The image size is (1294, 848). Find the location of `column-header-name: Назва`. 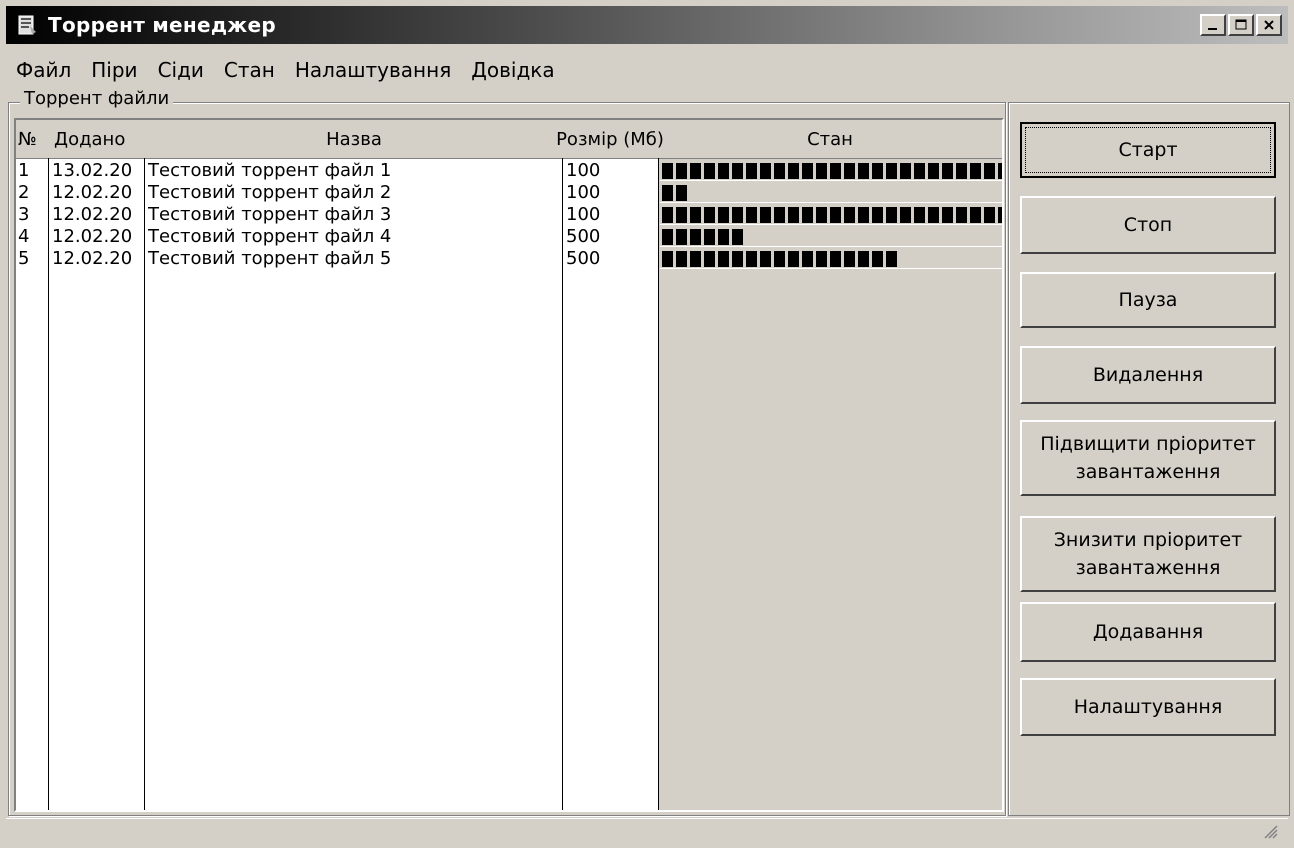

column-header-name: Назва is located at coordinates (354, 139).